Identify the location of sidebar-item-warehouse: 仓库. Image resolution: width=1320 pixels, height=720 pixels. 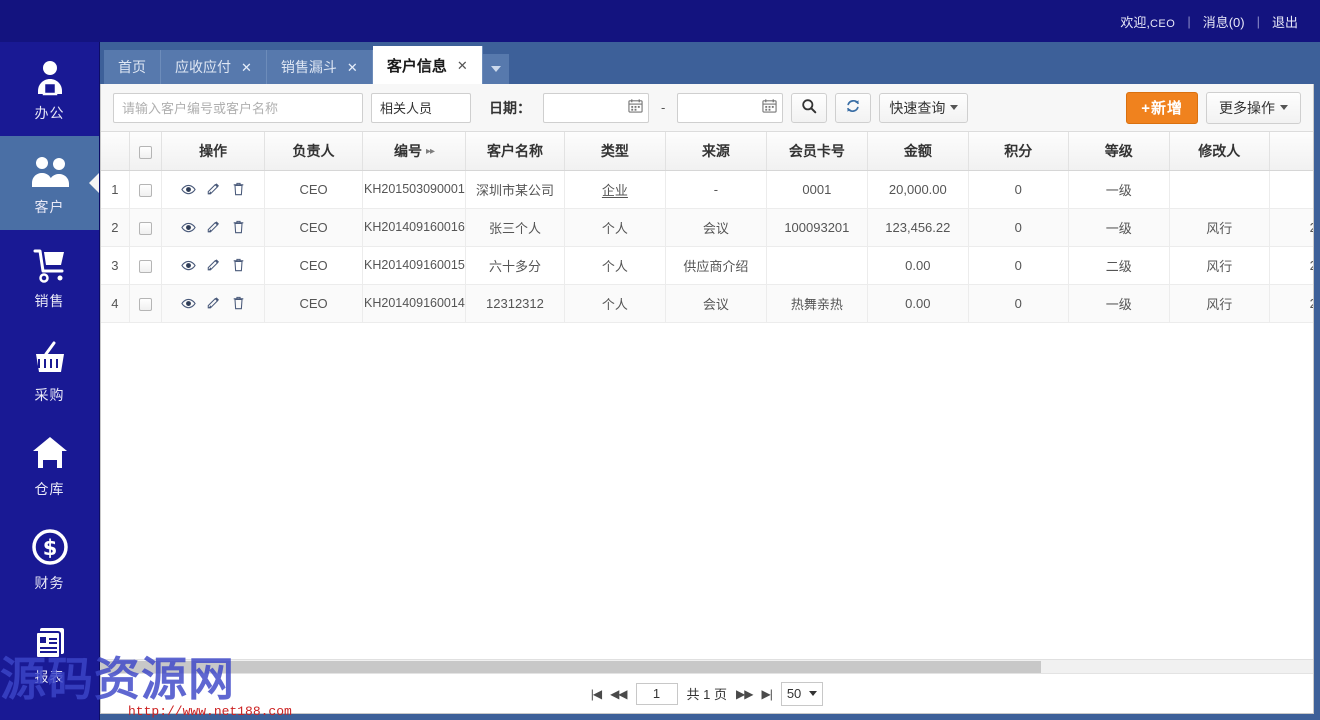
(49, 465).